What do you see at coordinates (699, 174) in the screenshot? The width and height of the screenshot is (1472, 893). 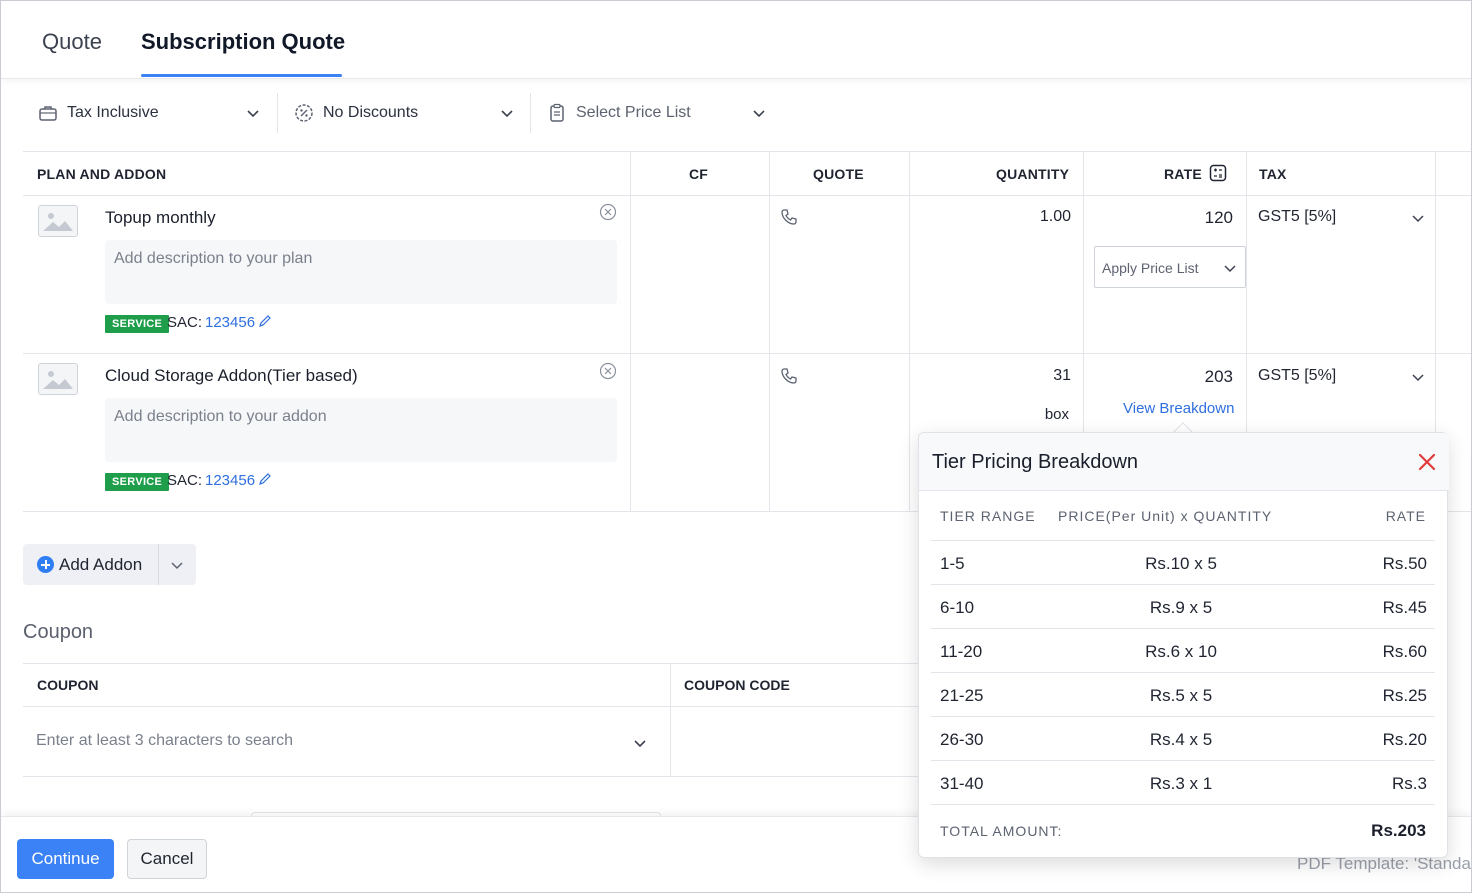 I see `header-cf: CF` at bounding box center [699, 174].